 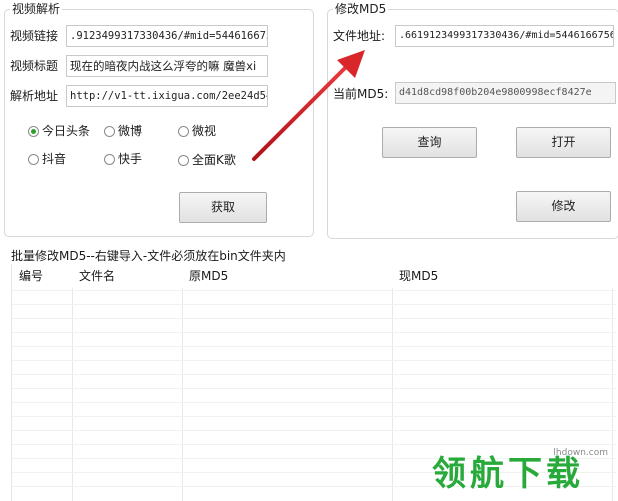 What do you see at coordinates (148, 256) in the screenshot?
I see `batch-title: 批量修改MD5--右键导入-文件必须放在bin文件夹内` at bounding box center [148, 256].